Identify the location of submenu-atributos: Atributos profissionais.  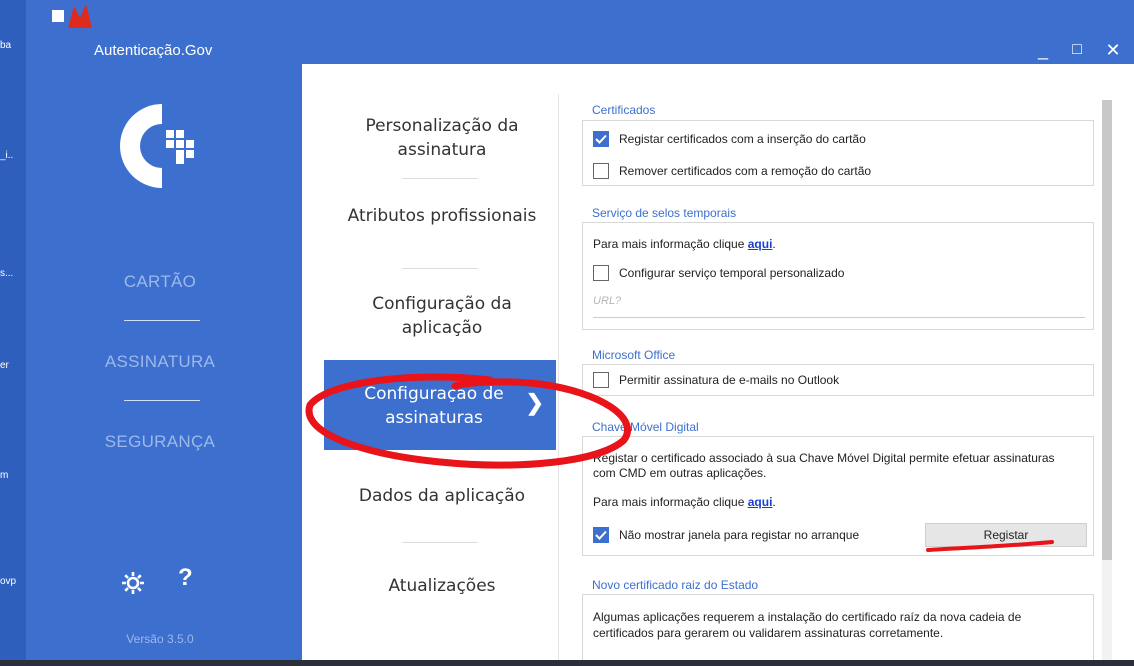
(442, 216).